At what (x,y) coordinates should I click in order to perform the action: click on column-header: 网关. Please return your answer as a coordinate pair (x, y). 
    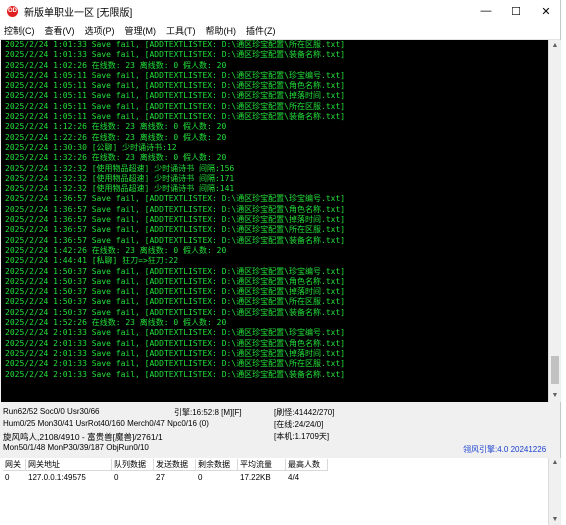
    Looking at the image, I should click on (14, 465).